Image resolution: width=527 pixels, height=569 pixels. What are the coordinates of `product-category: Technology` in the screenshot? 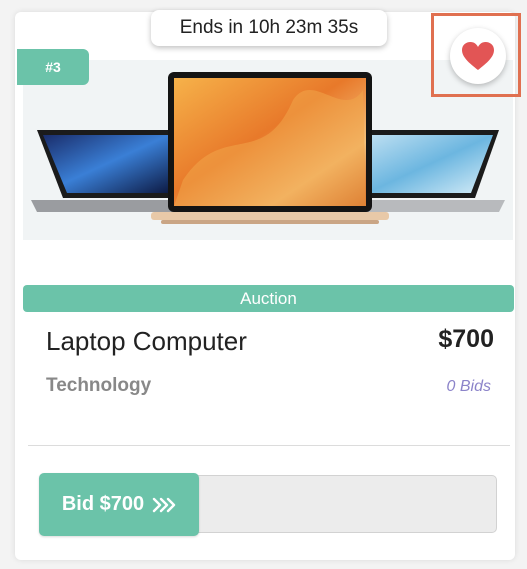 It's located at (99, 385).